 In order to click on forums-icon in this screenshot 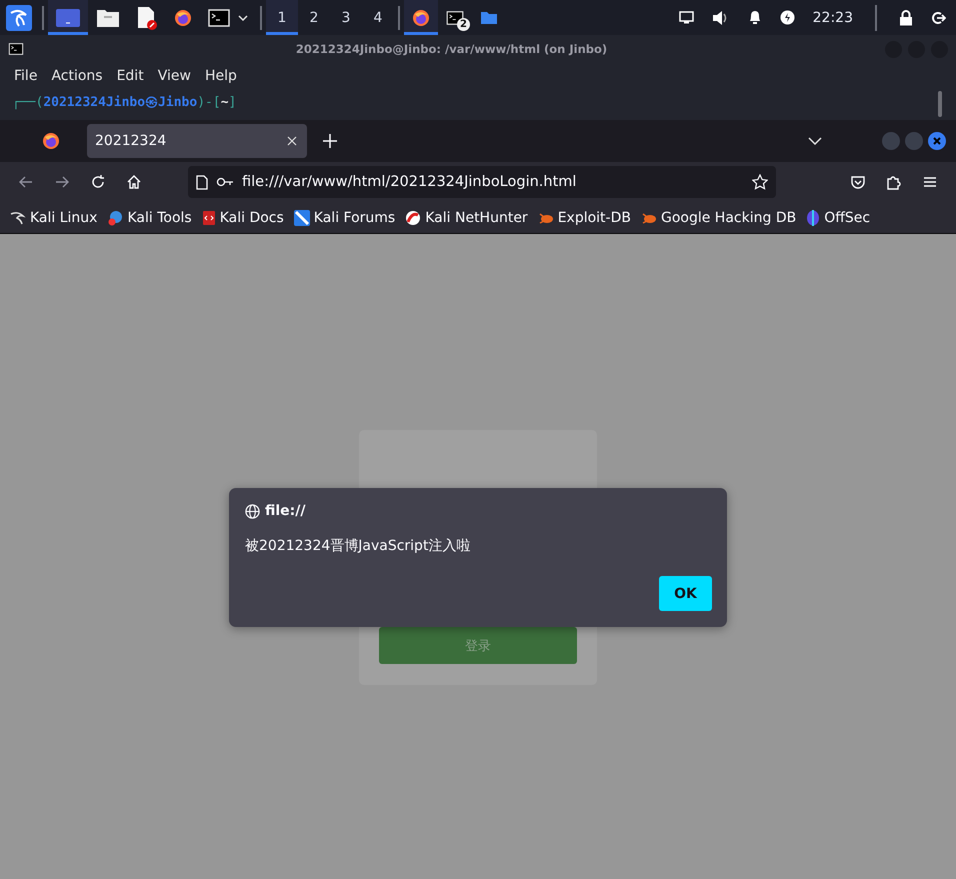, I will do `click(302, 218)`.